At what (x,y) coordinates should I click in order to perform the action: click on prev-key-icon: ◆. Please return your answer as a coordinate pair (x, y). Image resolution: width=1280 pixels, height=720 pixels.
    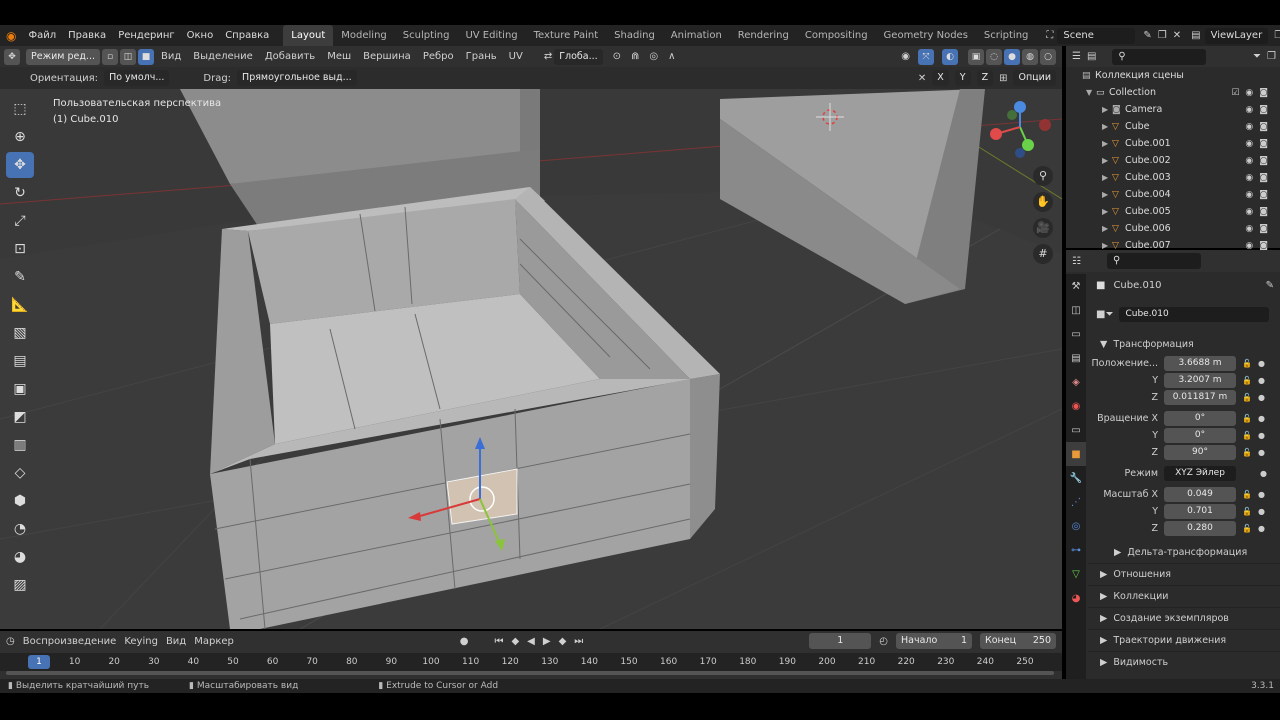
    Looking at the image, I should click on (515, 641).